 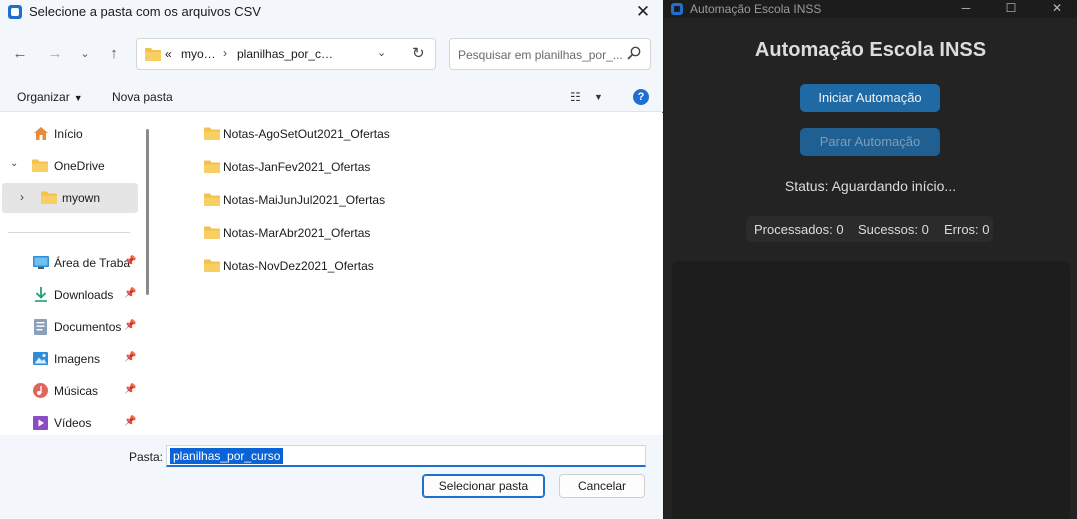 I want to click on minimize-icon: ─, so click(x=966, y=9).